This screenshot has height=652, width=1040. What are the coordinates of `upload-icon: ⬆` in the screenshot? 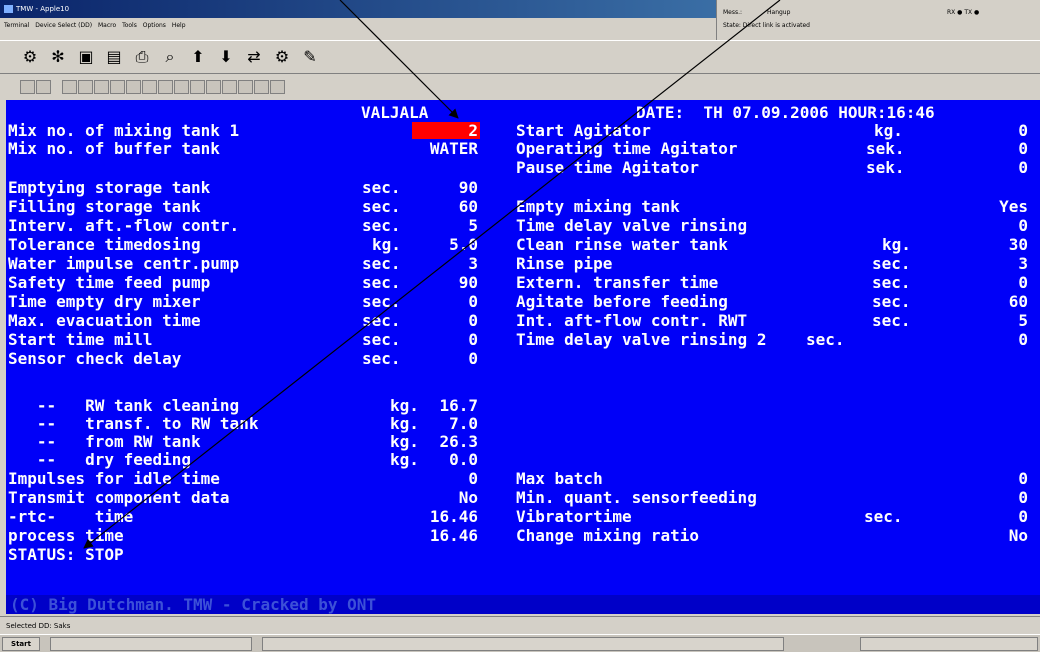 It's located at (198, 57).